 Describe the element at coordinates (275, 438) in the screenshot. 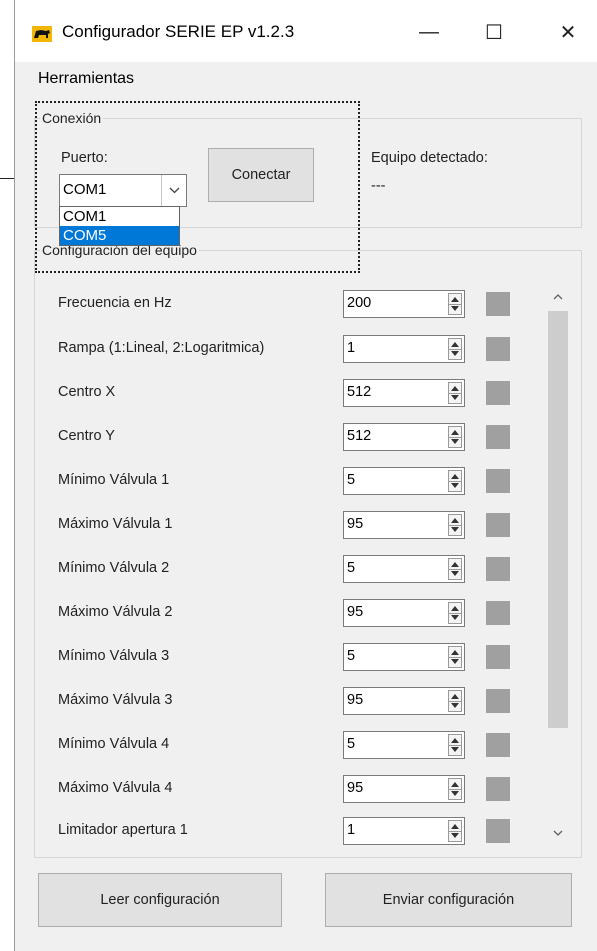

I see `config-row: Centro Y 512` at that location.